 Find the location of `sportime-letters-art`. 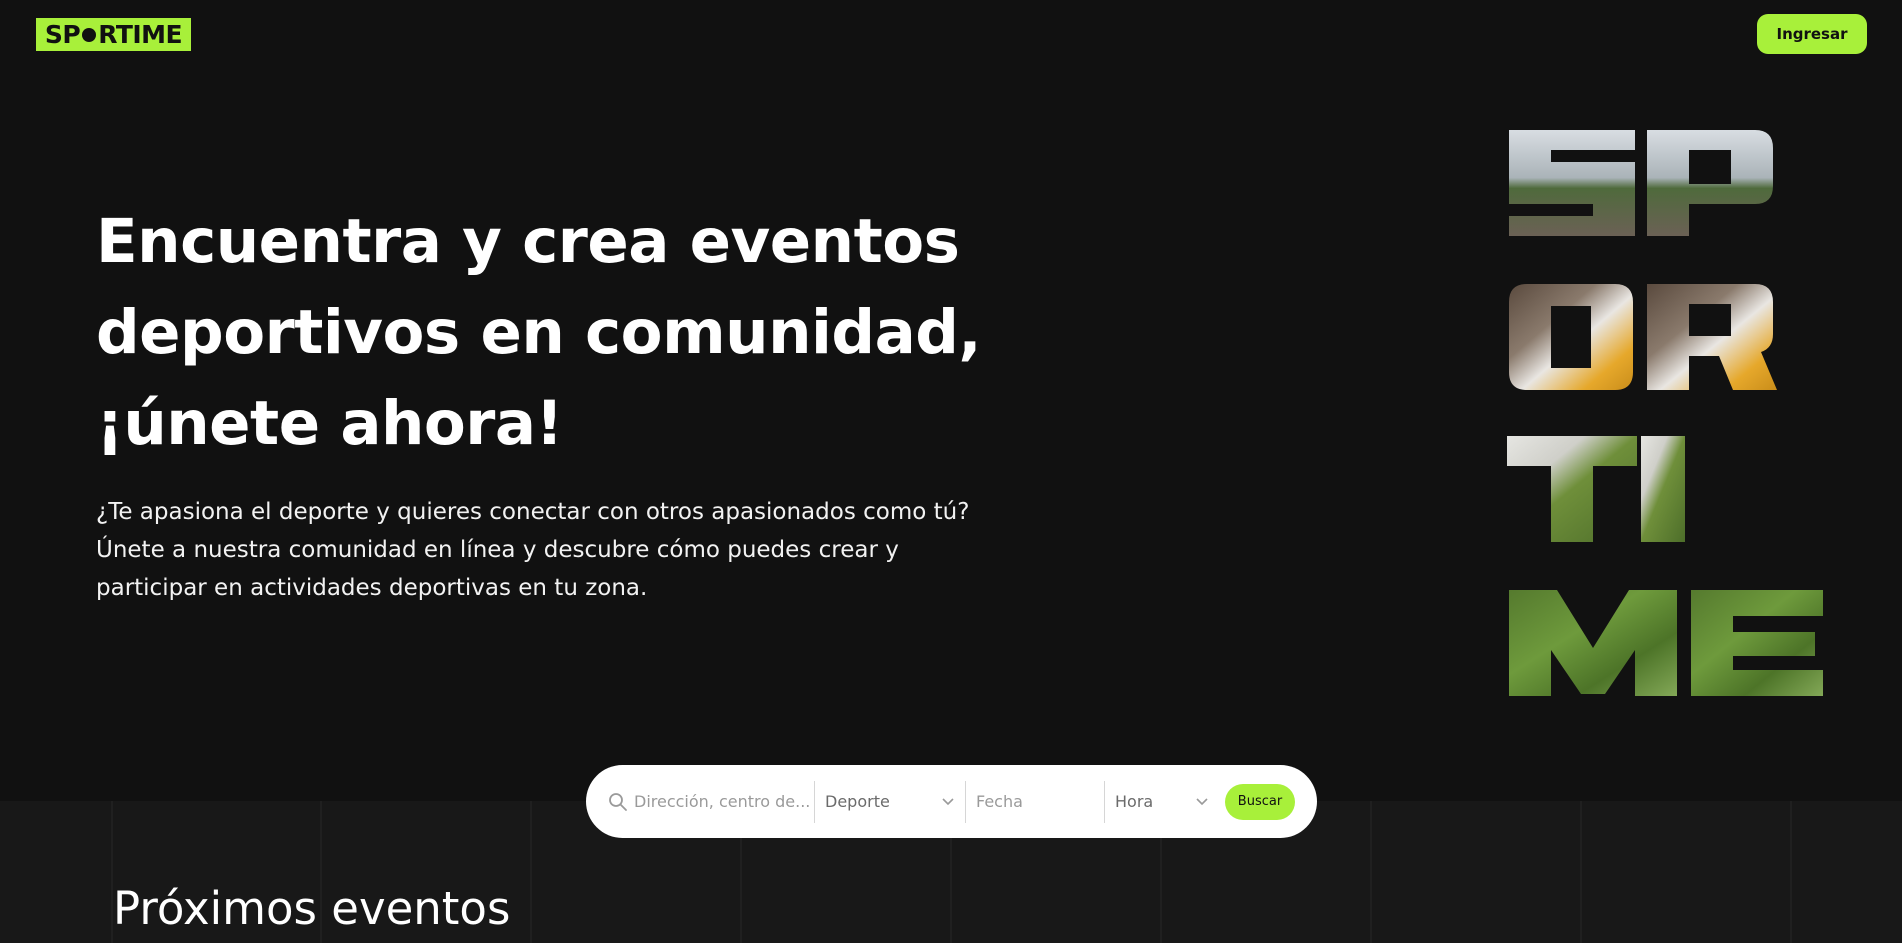

sportime-letters-art is located at coordinates (1665, 413).